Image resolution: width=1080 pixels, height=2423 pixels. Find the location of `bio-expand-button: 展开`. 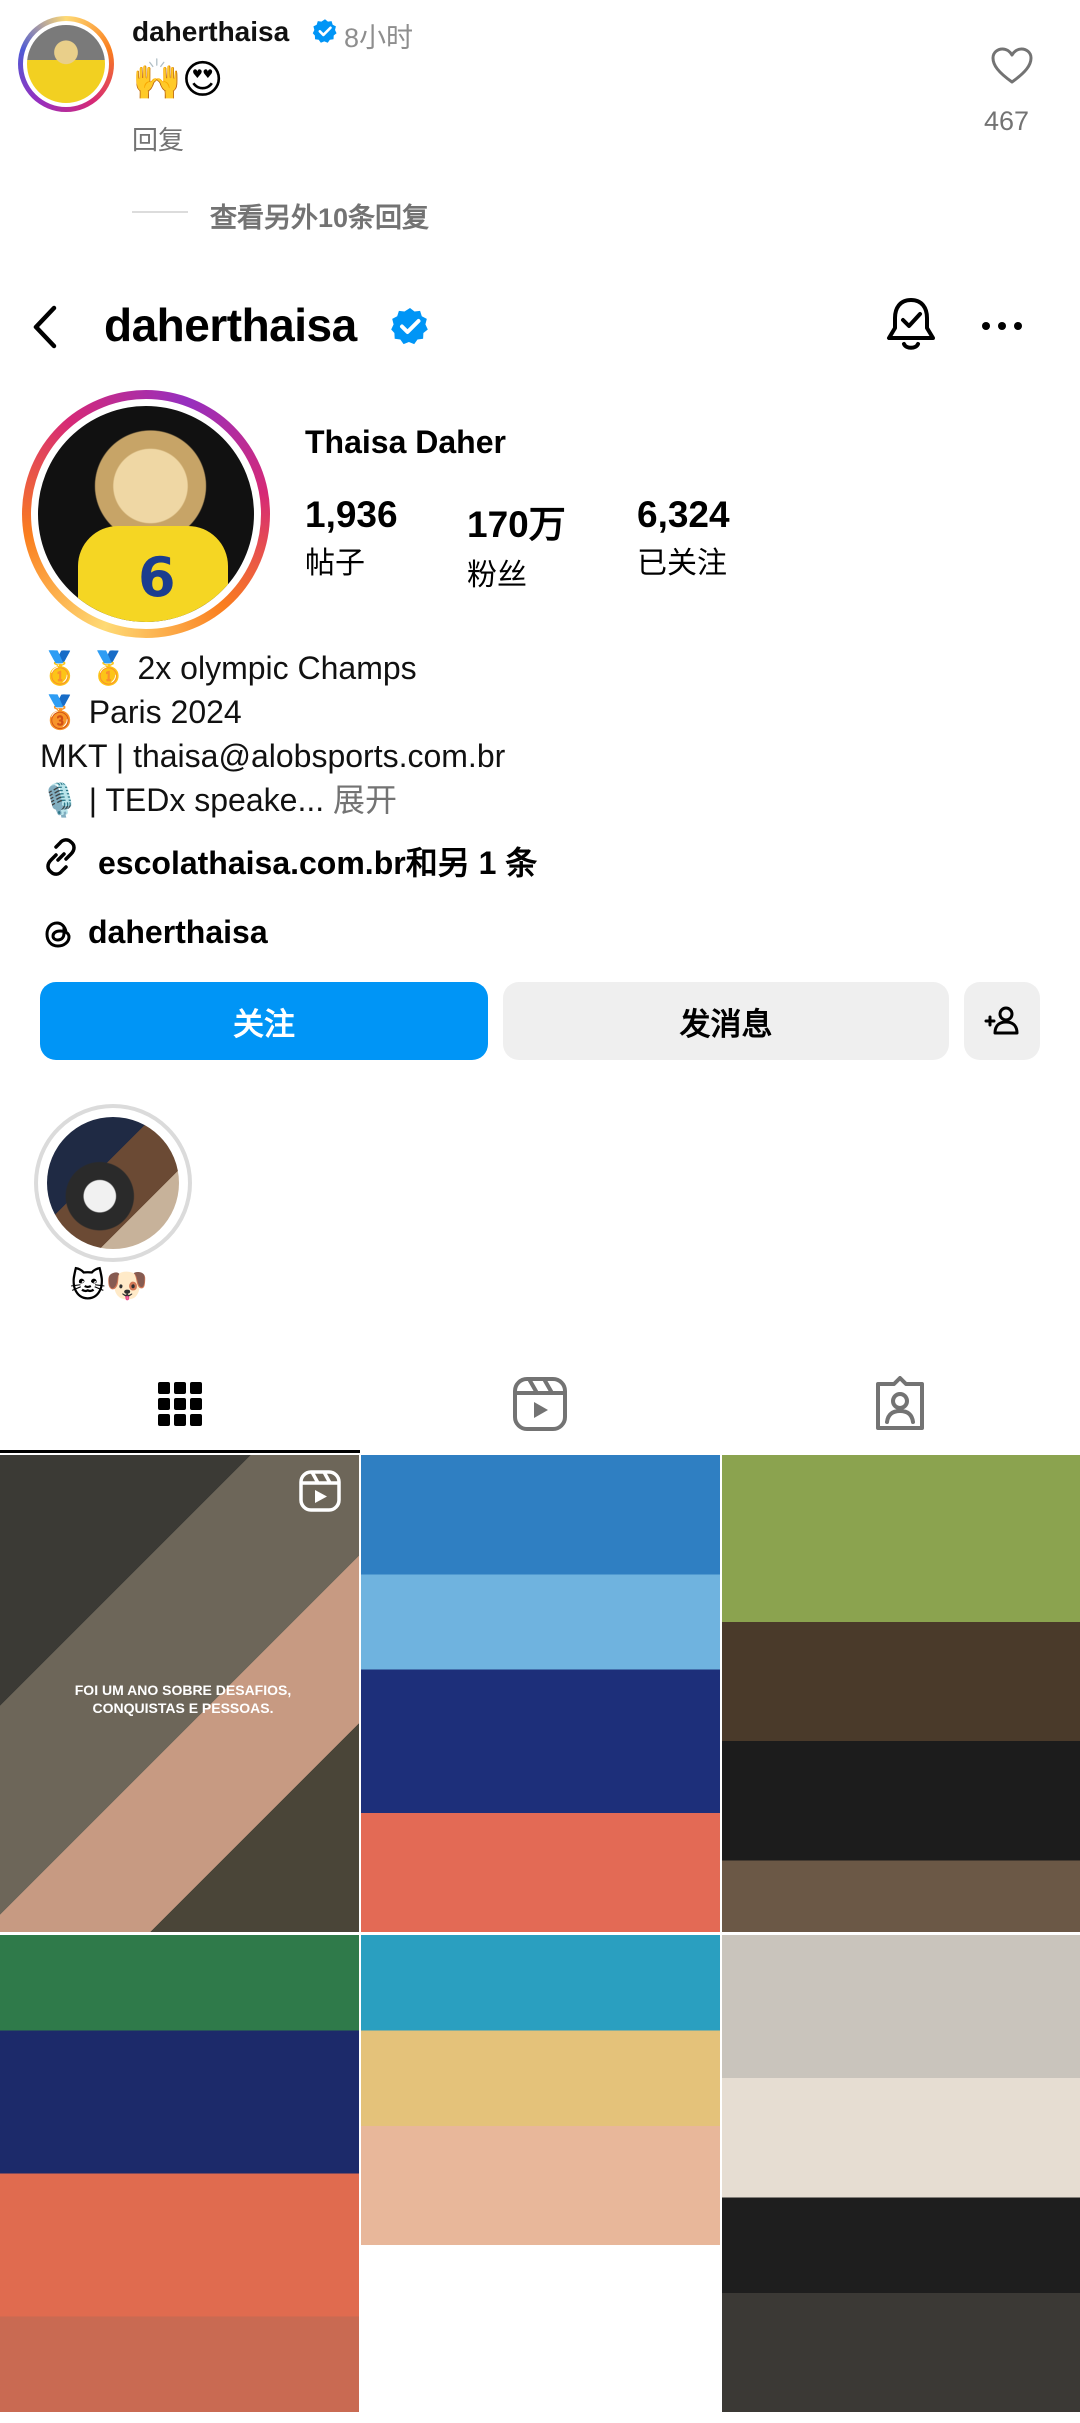

bio-expand-button: 展开 is located at coordinates (365, 800).